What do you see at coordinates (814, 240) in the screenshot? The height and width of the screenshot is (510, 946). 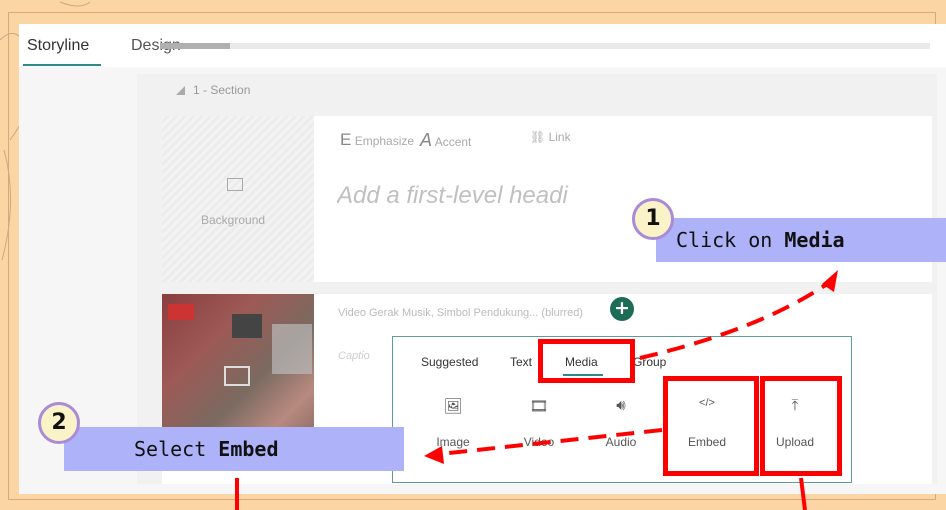 I see `step1-bold: Media` at bounding box center [814, 240].